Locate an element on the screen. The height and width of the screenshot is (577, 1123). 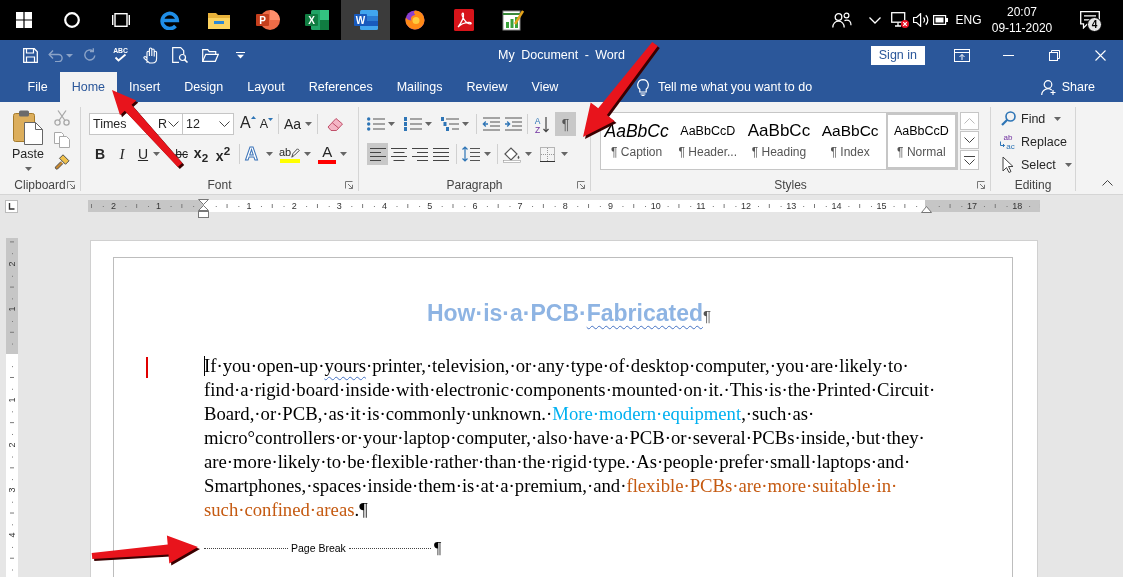
right-indent-marker-icon is located at coordinates (927, 209).